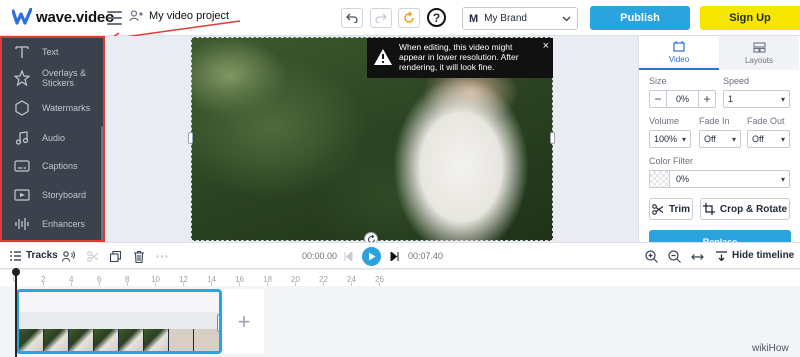 The width and height of the screenshot is (800, 357). I want to click on speed-label: Speed, so click(736, 81).